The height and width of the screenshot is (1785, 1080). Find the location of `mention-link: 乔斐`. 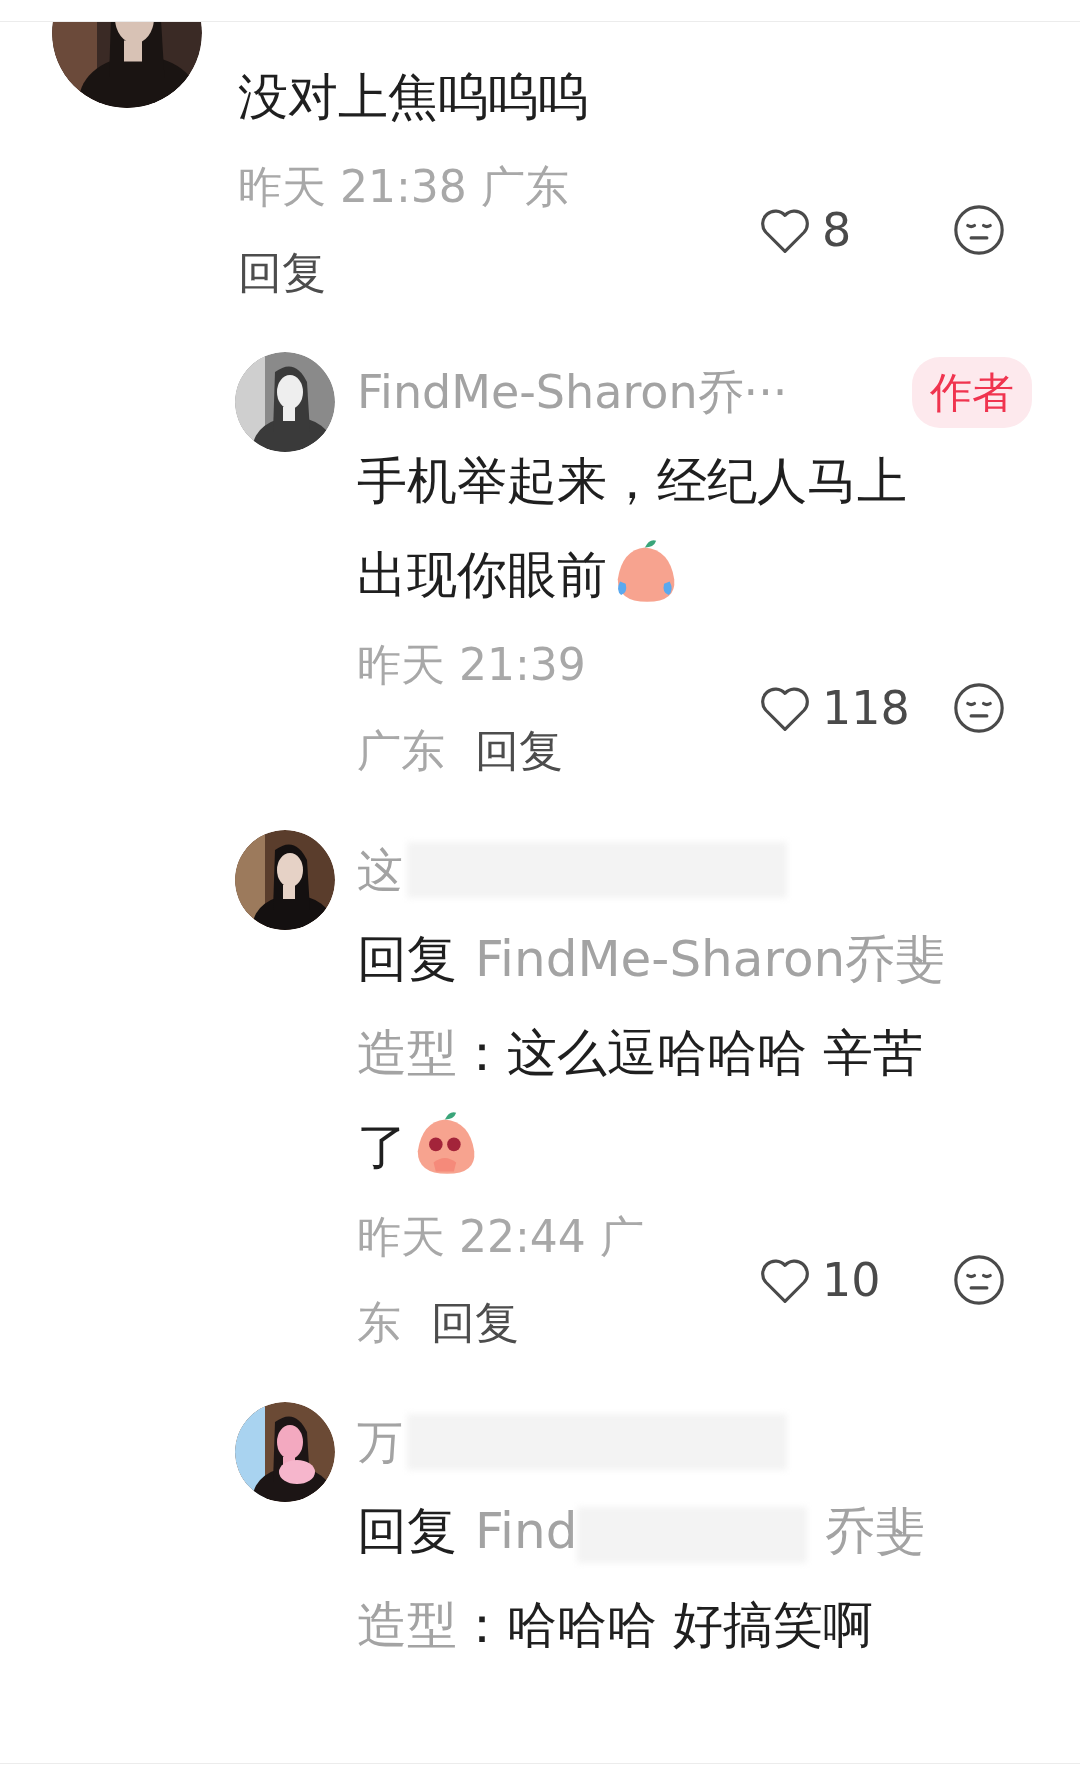

mention-link: 乔斐 is located at coordinates (875, 1531).